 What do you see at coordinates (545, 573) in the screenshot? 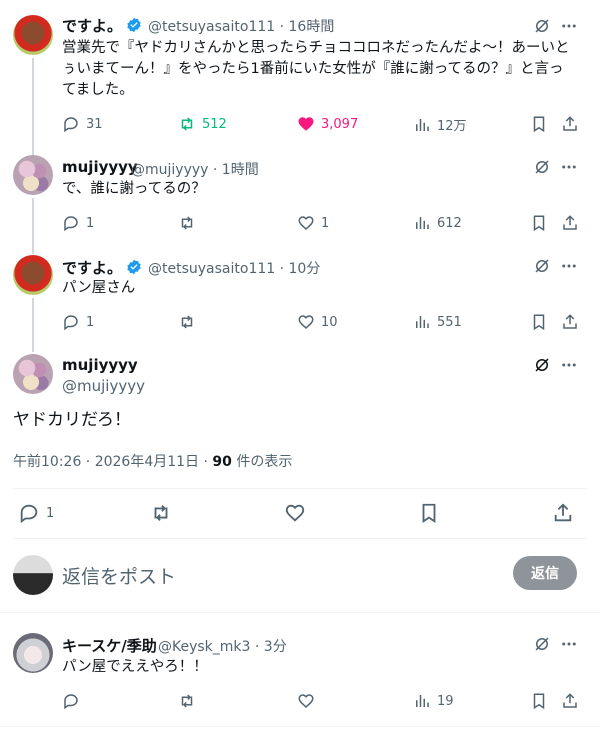
I see `reply-button: 返信` at bounding box center [545, 573].